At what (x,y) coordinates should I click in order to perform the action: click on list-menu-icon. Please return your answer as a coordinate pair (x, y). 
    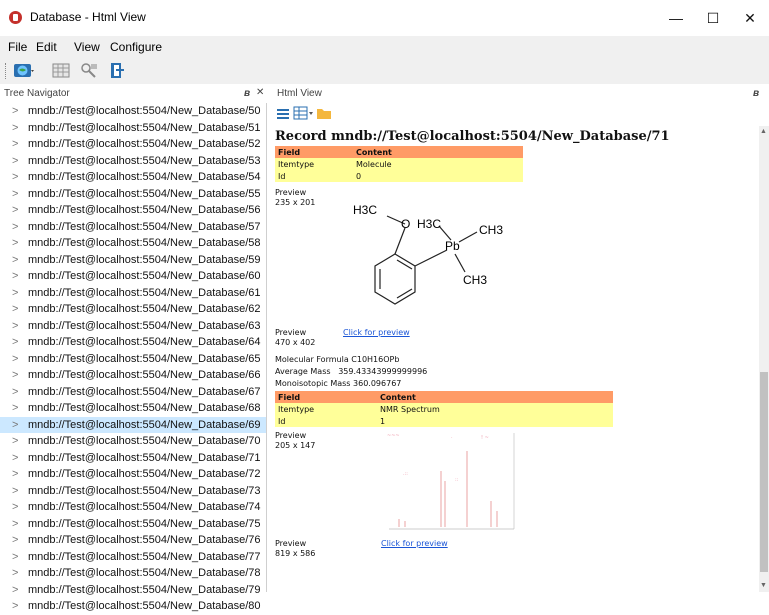
    Looking at the image, I should click on (283, 114).